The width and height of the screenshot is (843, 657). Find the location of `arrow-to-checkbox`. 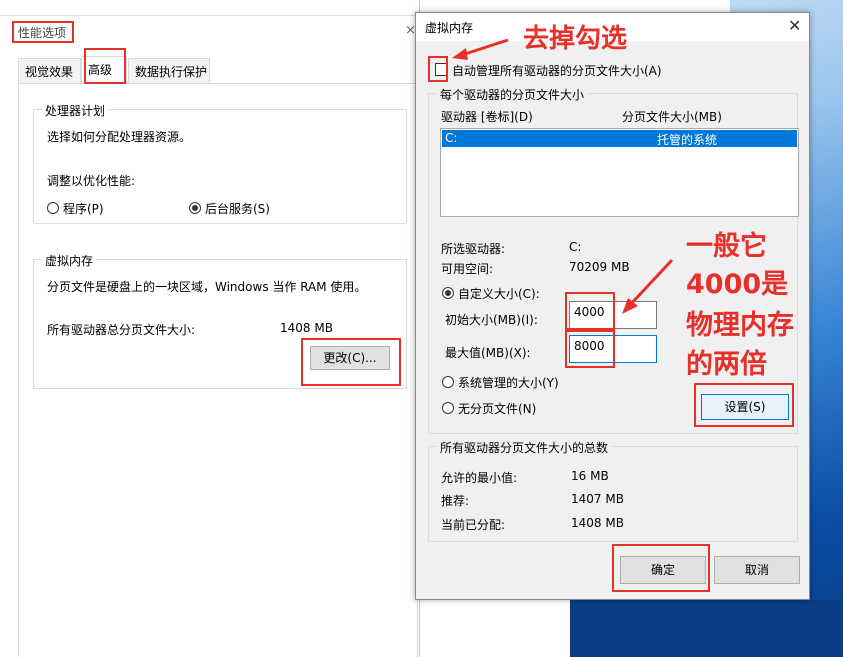

arrow-to-checkbox is located at coordinates (485, 47).